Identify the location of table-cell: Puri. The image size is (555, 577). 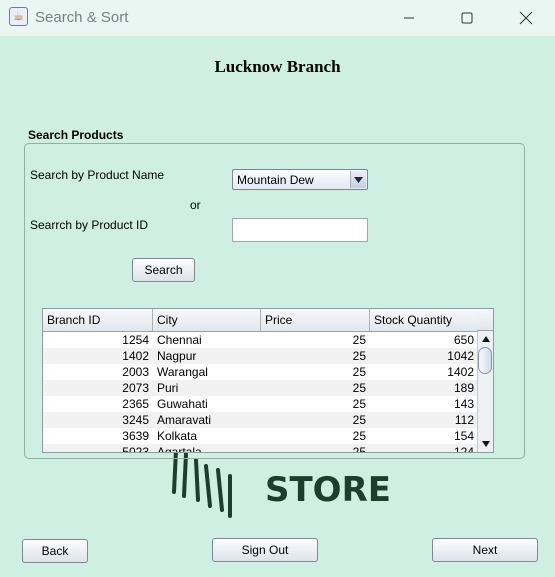
(168, 388).